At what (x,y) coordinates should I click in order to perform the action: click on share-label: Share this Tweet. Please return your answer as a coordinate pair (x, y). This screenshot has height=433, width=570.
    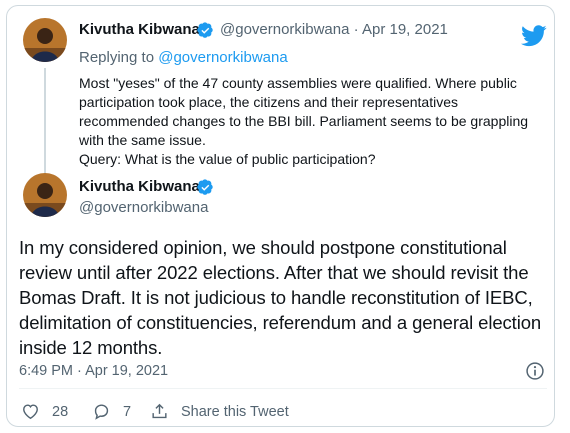
    Looking at the image, I should click on (235, 411).